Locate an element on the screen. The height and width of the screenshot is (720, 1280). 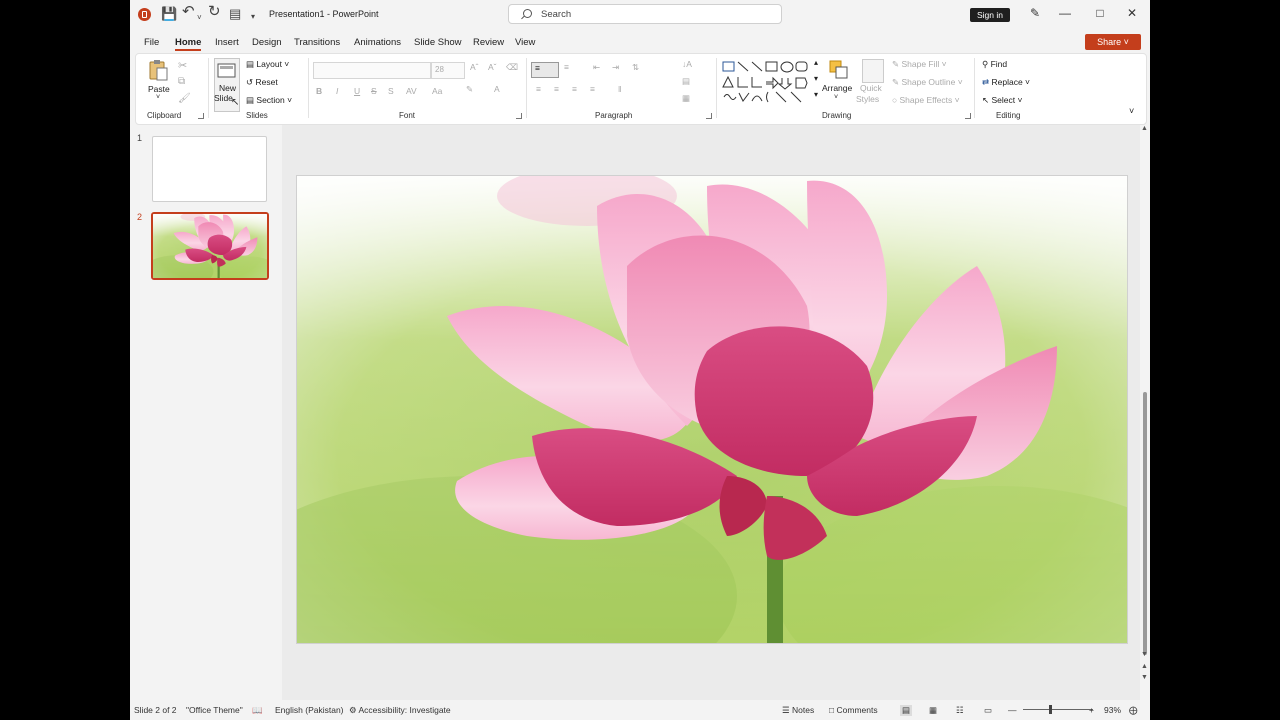
align-right-icon: ≡ is located at coordinates (574, 89).